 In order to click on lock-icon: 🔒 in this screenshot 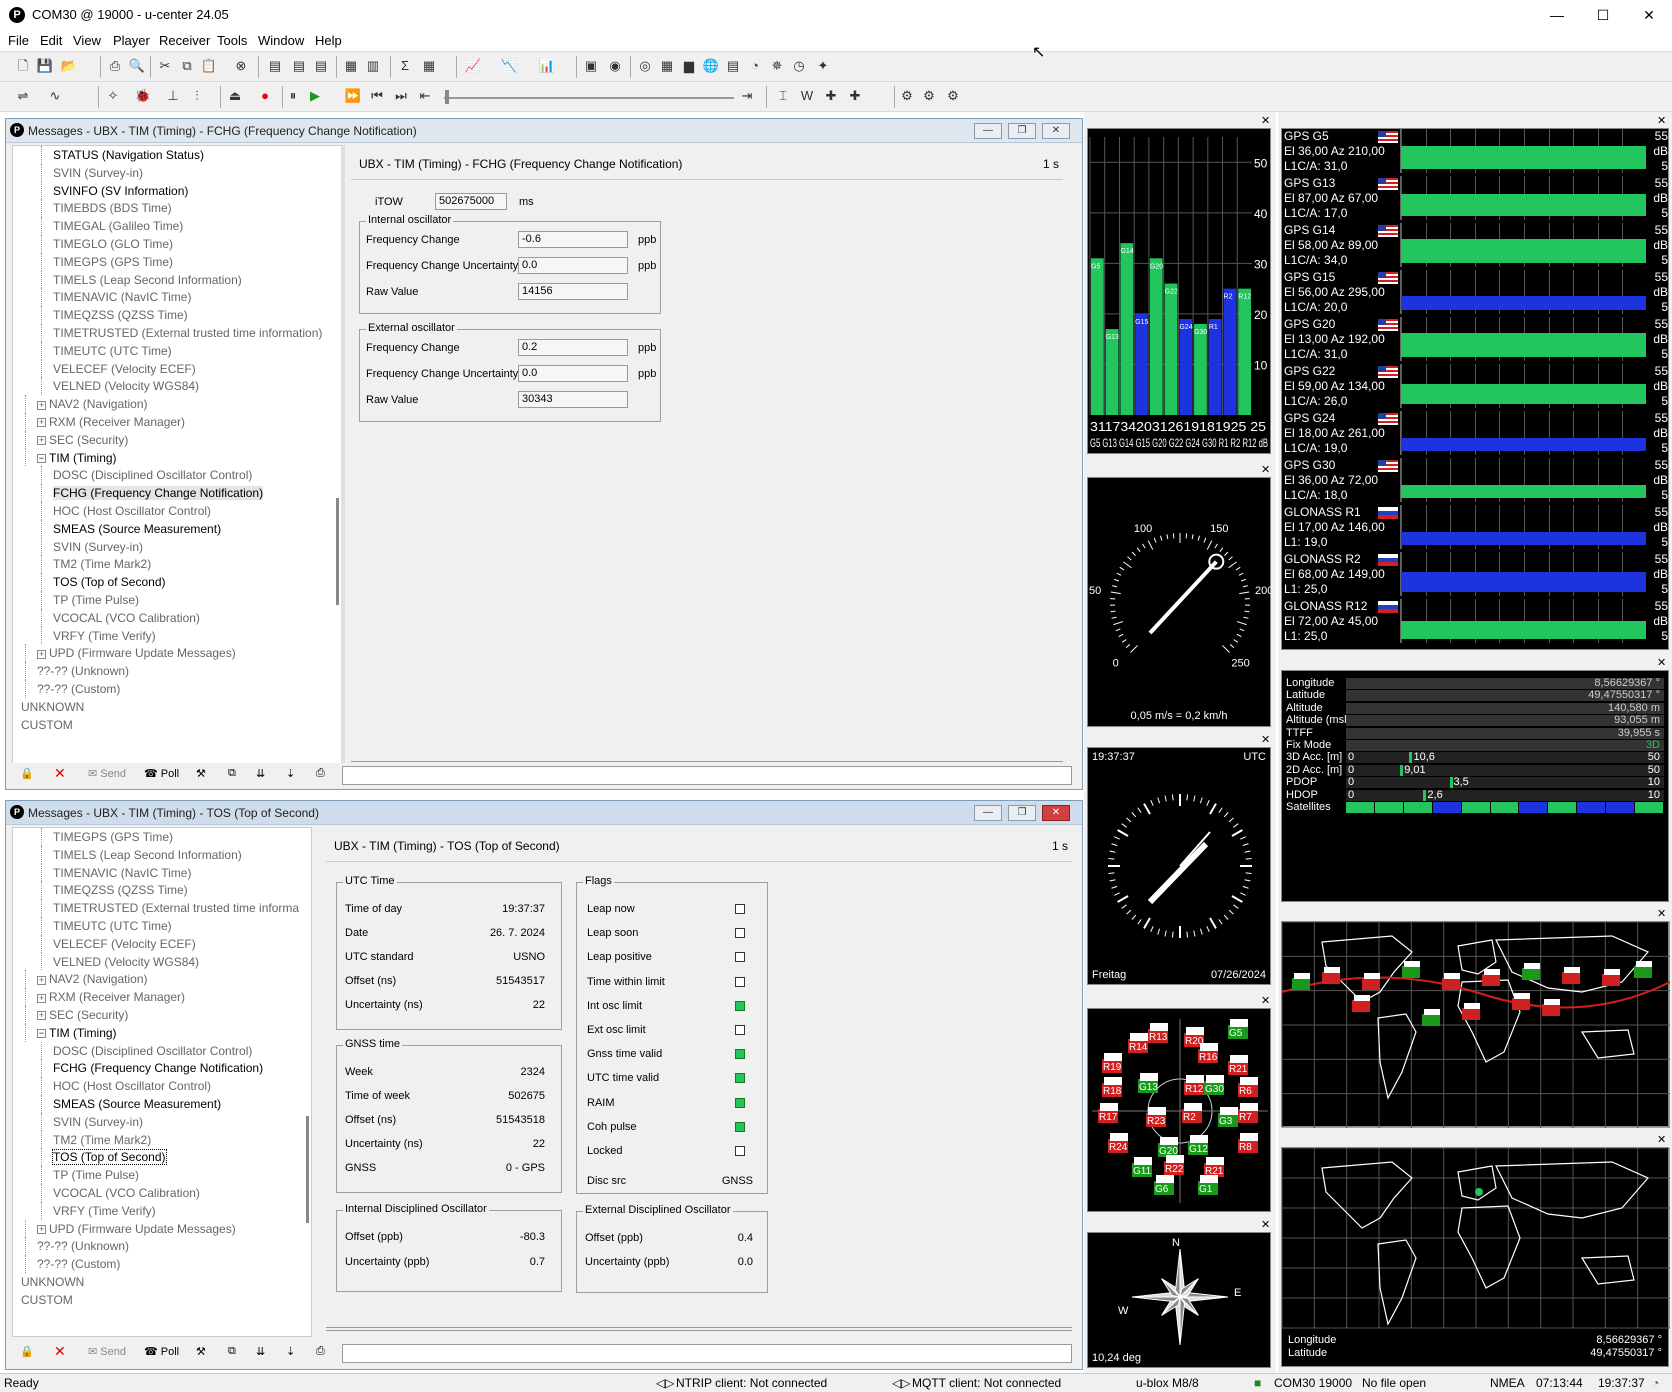, I will do `click(27, 773)`.